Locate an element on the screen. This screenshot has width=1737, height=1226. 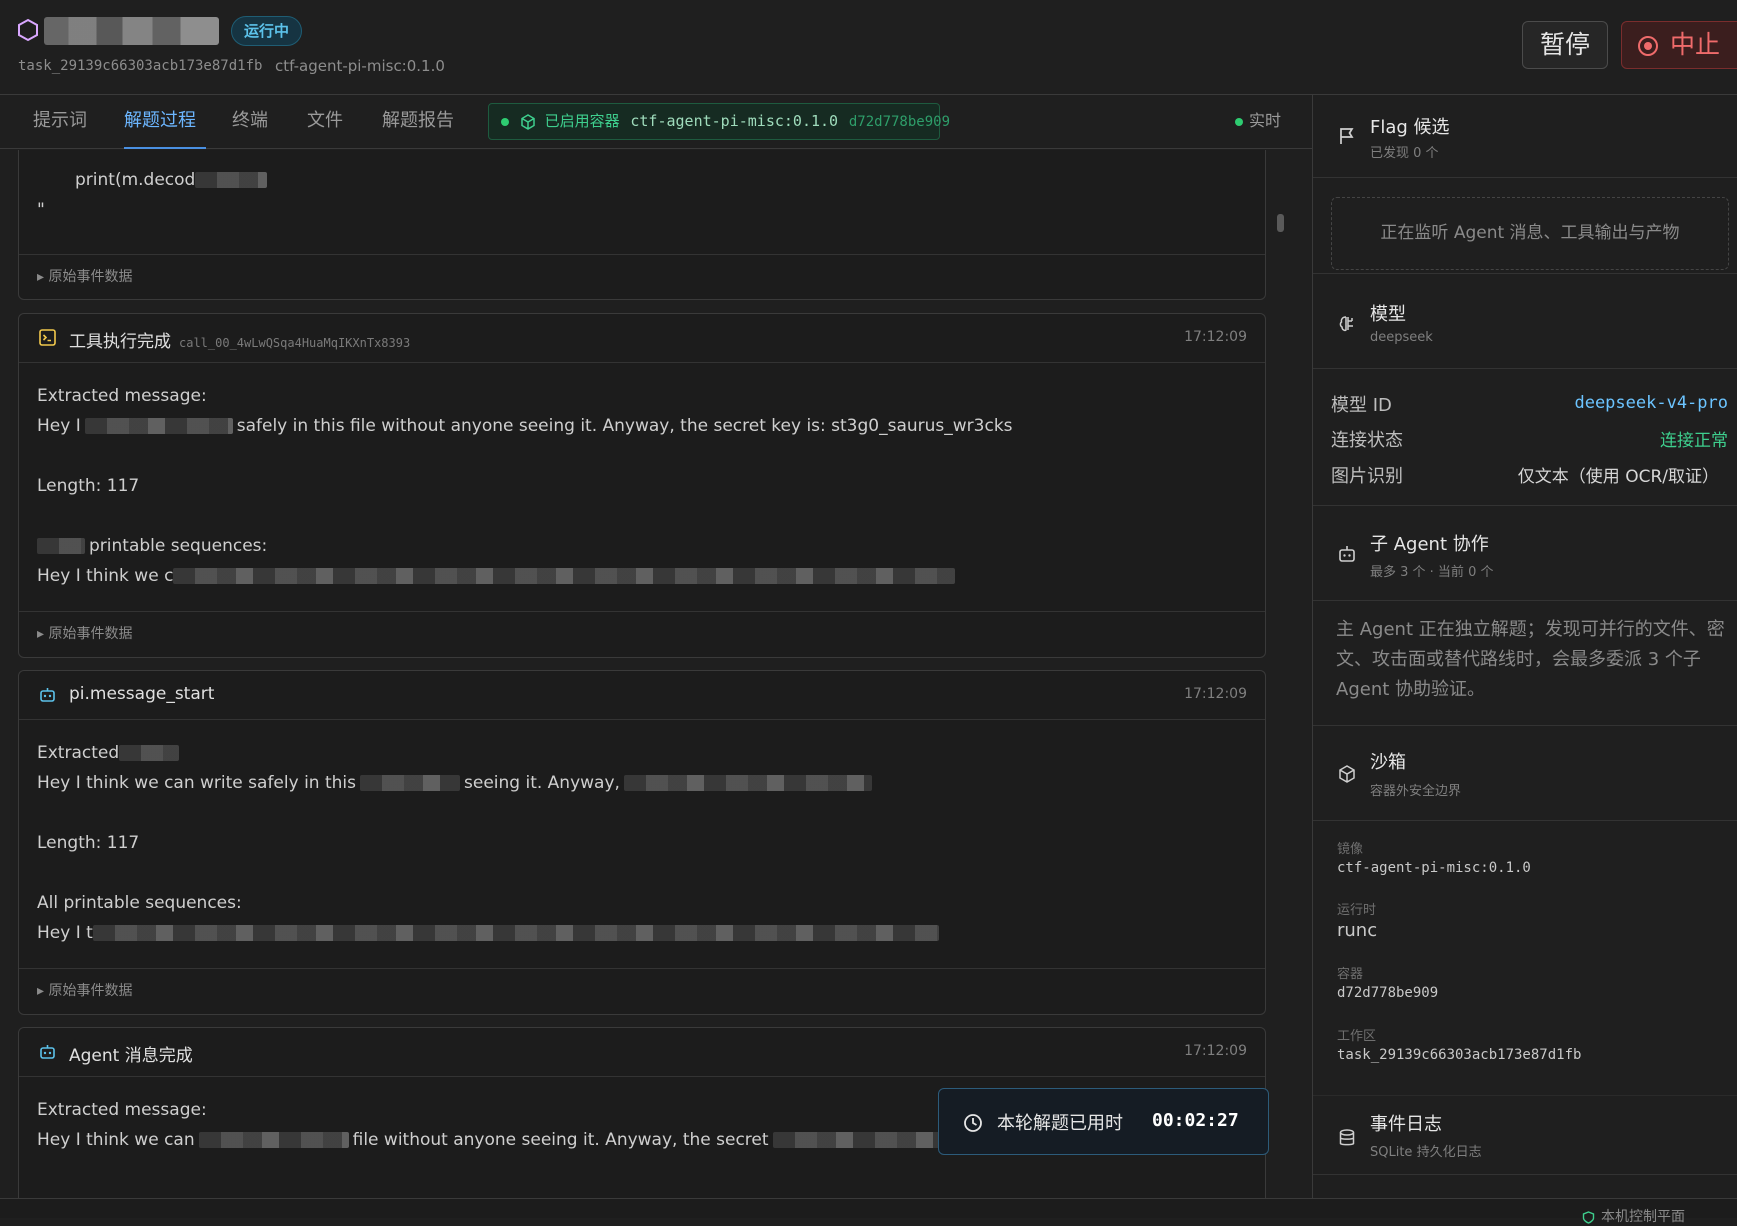
stop-button: 中止 is located at coordinates (1679, 45).